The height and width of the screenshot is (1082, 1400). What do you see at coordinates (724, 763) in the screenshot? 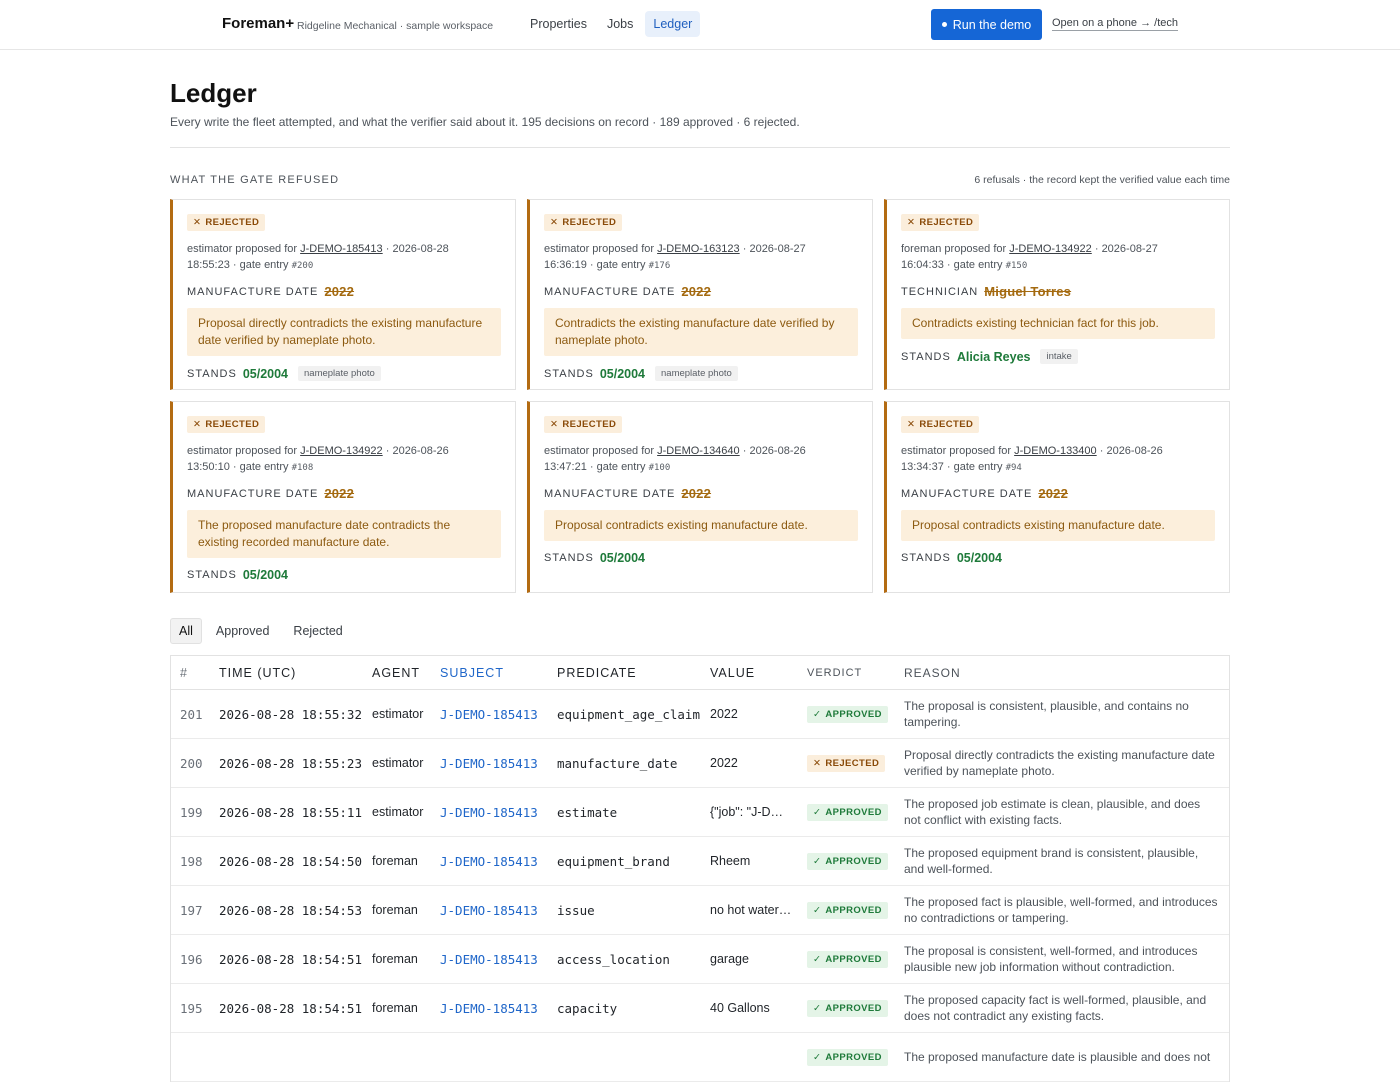
I see `row-value: 2022` at bounding box center [724, 763].